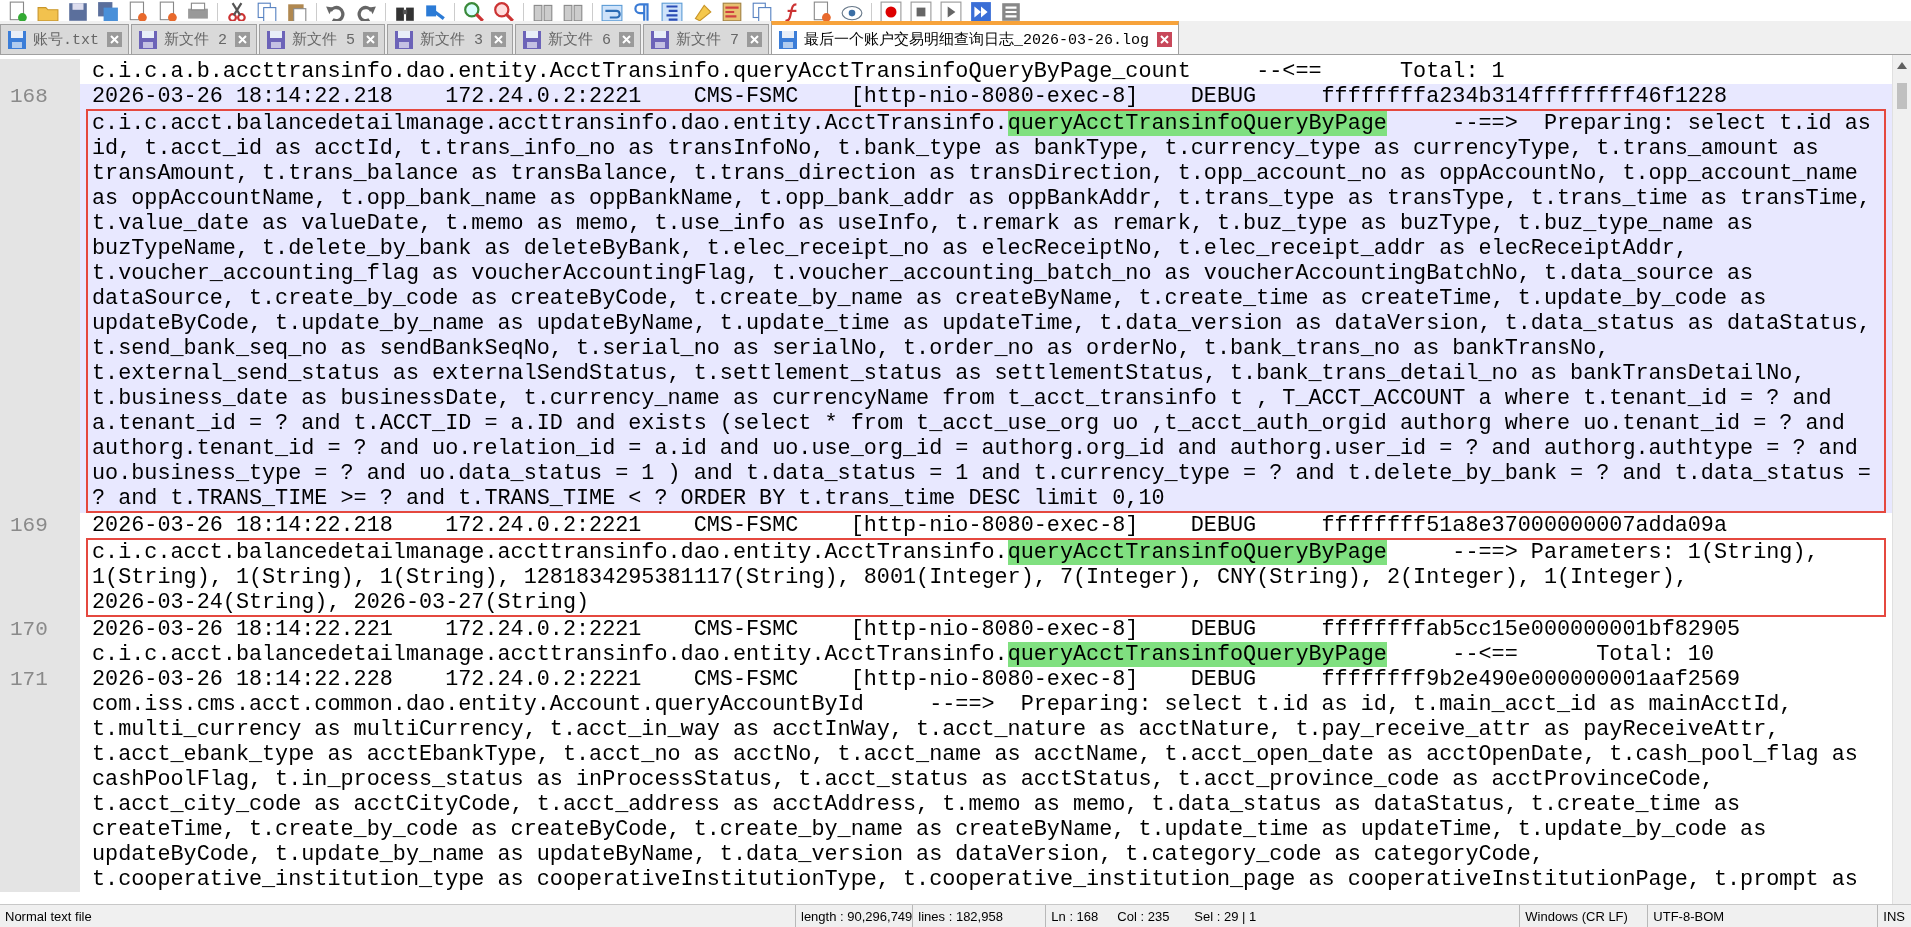 Image resolution: width=1911 pixels, height=927 pixels. I want to click on play-icon, so click(951, 11).